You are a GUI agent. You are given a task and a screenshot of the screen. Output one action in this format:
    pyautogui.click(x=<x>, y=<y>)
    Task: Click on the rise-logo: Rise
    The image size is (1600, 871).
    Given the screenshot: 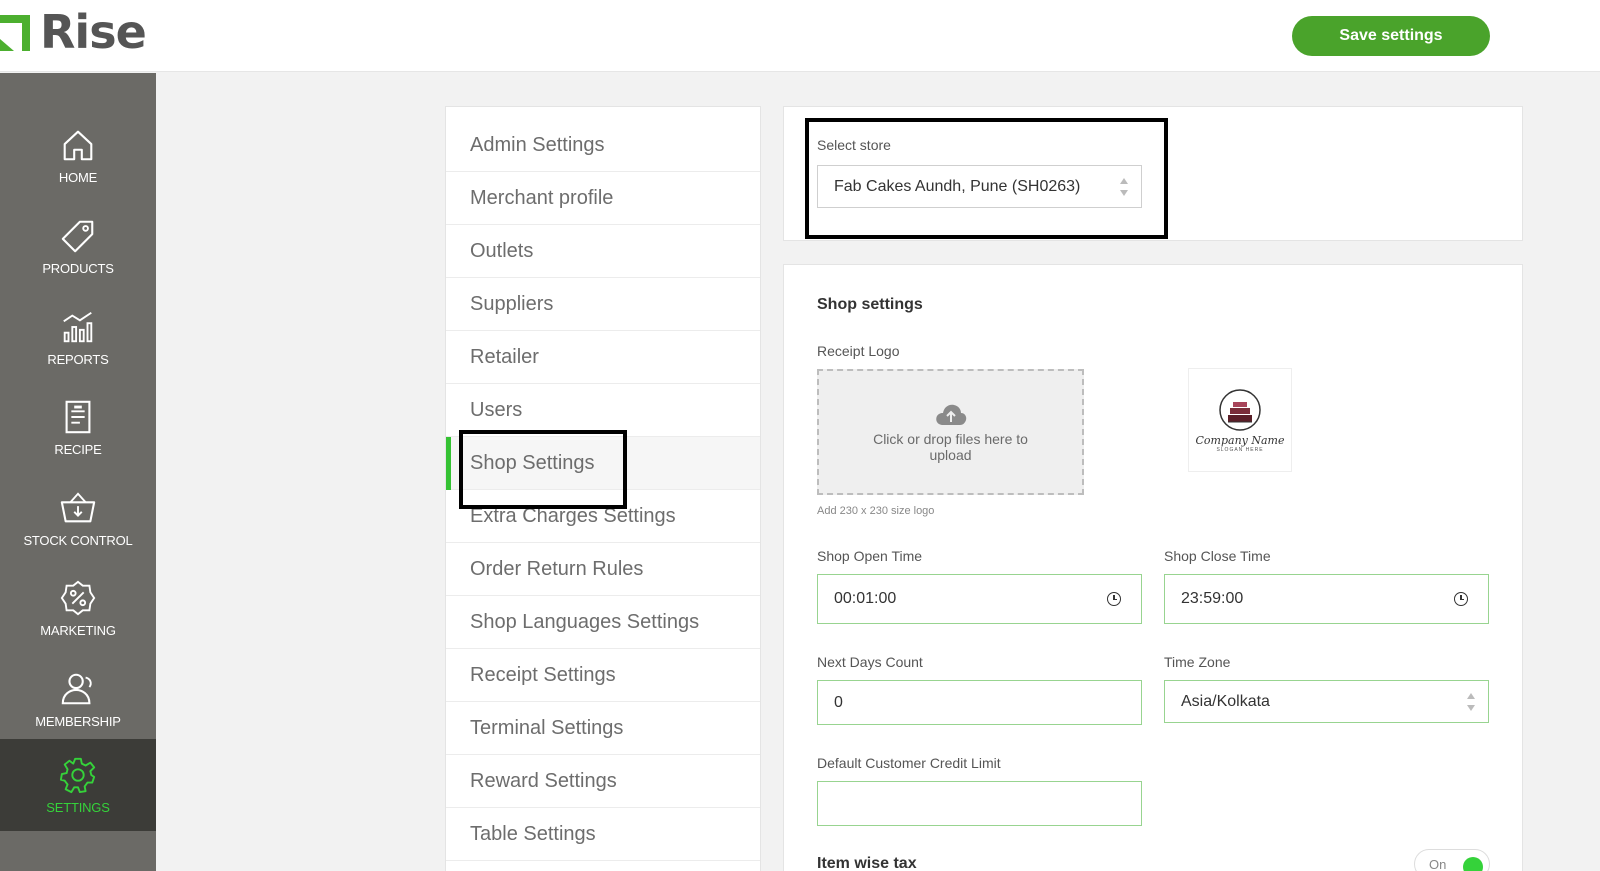 What is the action you would take?
    pyautogui.click(x=73, y=32)
    